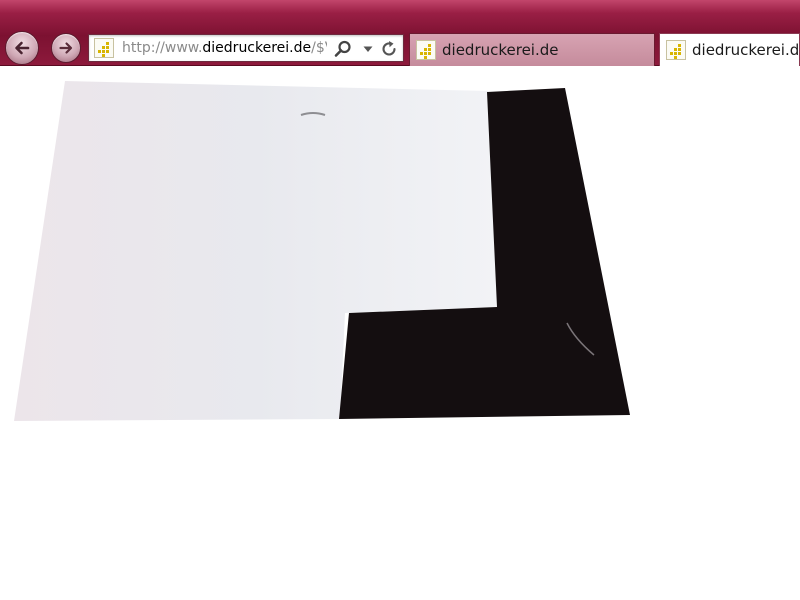  What do you see at coordinates (368, 49) in the screenshot?
I see `chevron-down-icon` at bounding box center [368, 49].